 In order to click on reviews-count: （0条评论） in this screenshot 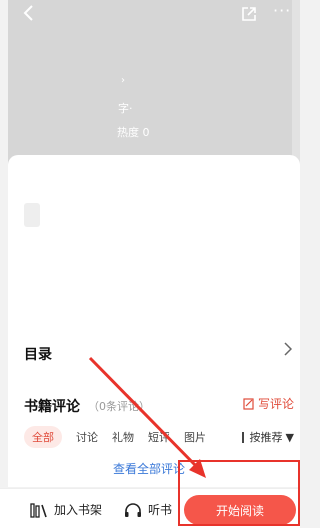, I will do `click(119, 406)`.